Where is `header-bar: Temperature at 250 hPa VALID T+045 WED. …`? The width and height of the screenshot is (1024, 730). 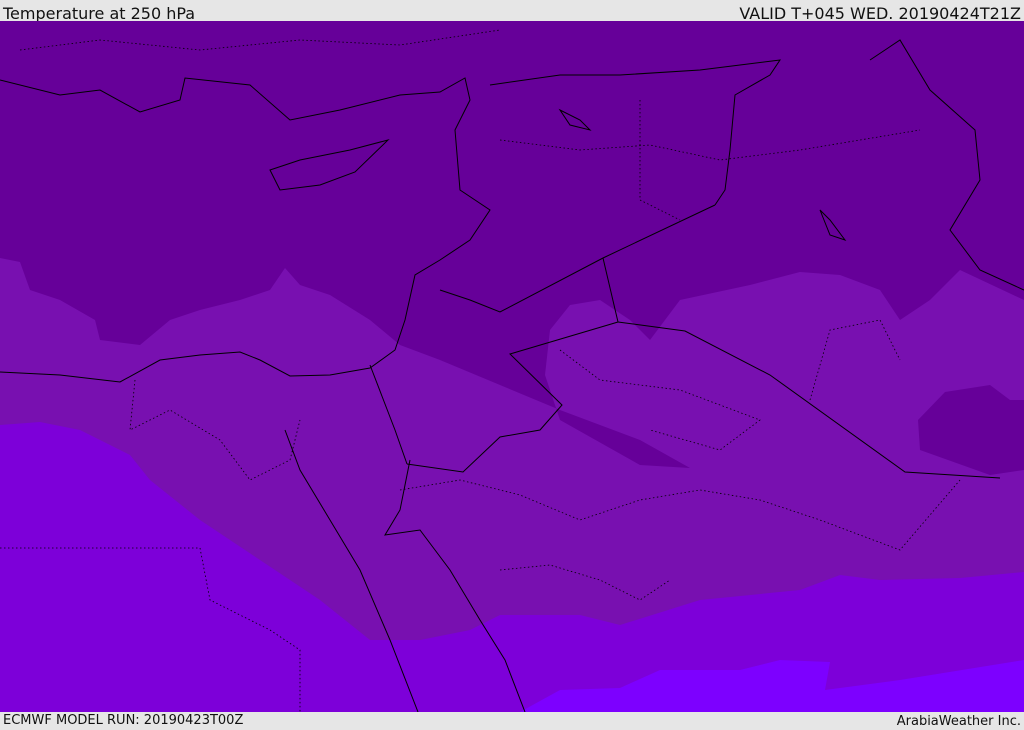 header-bar: Temperature at 250 hPa VALID T+045 WED. … is located at coordinates (512, 11).